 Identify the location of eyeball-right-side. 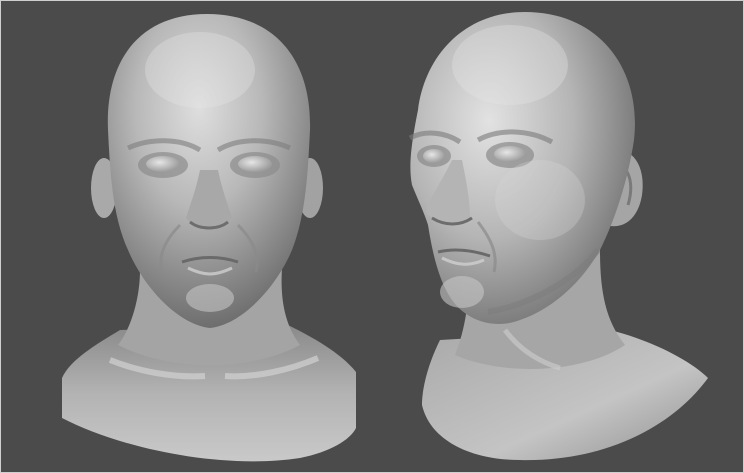
(510, 154).